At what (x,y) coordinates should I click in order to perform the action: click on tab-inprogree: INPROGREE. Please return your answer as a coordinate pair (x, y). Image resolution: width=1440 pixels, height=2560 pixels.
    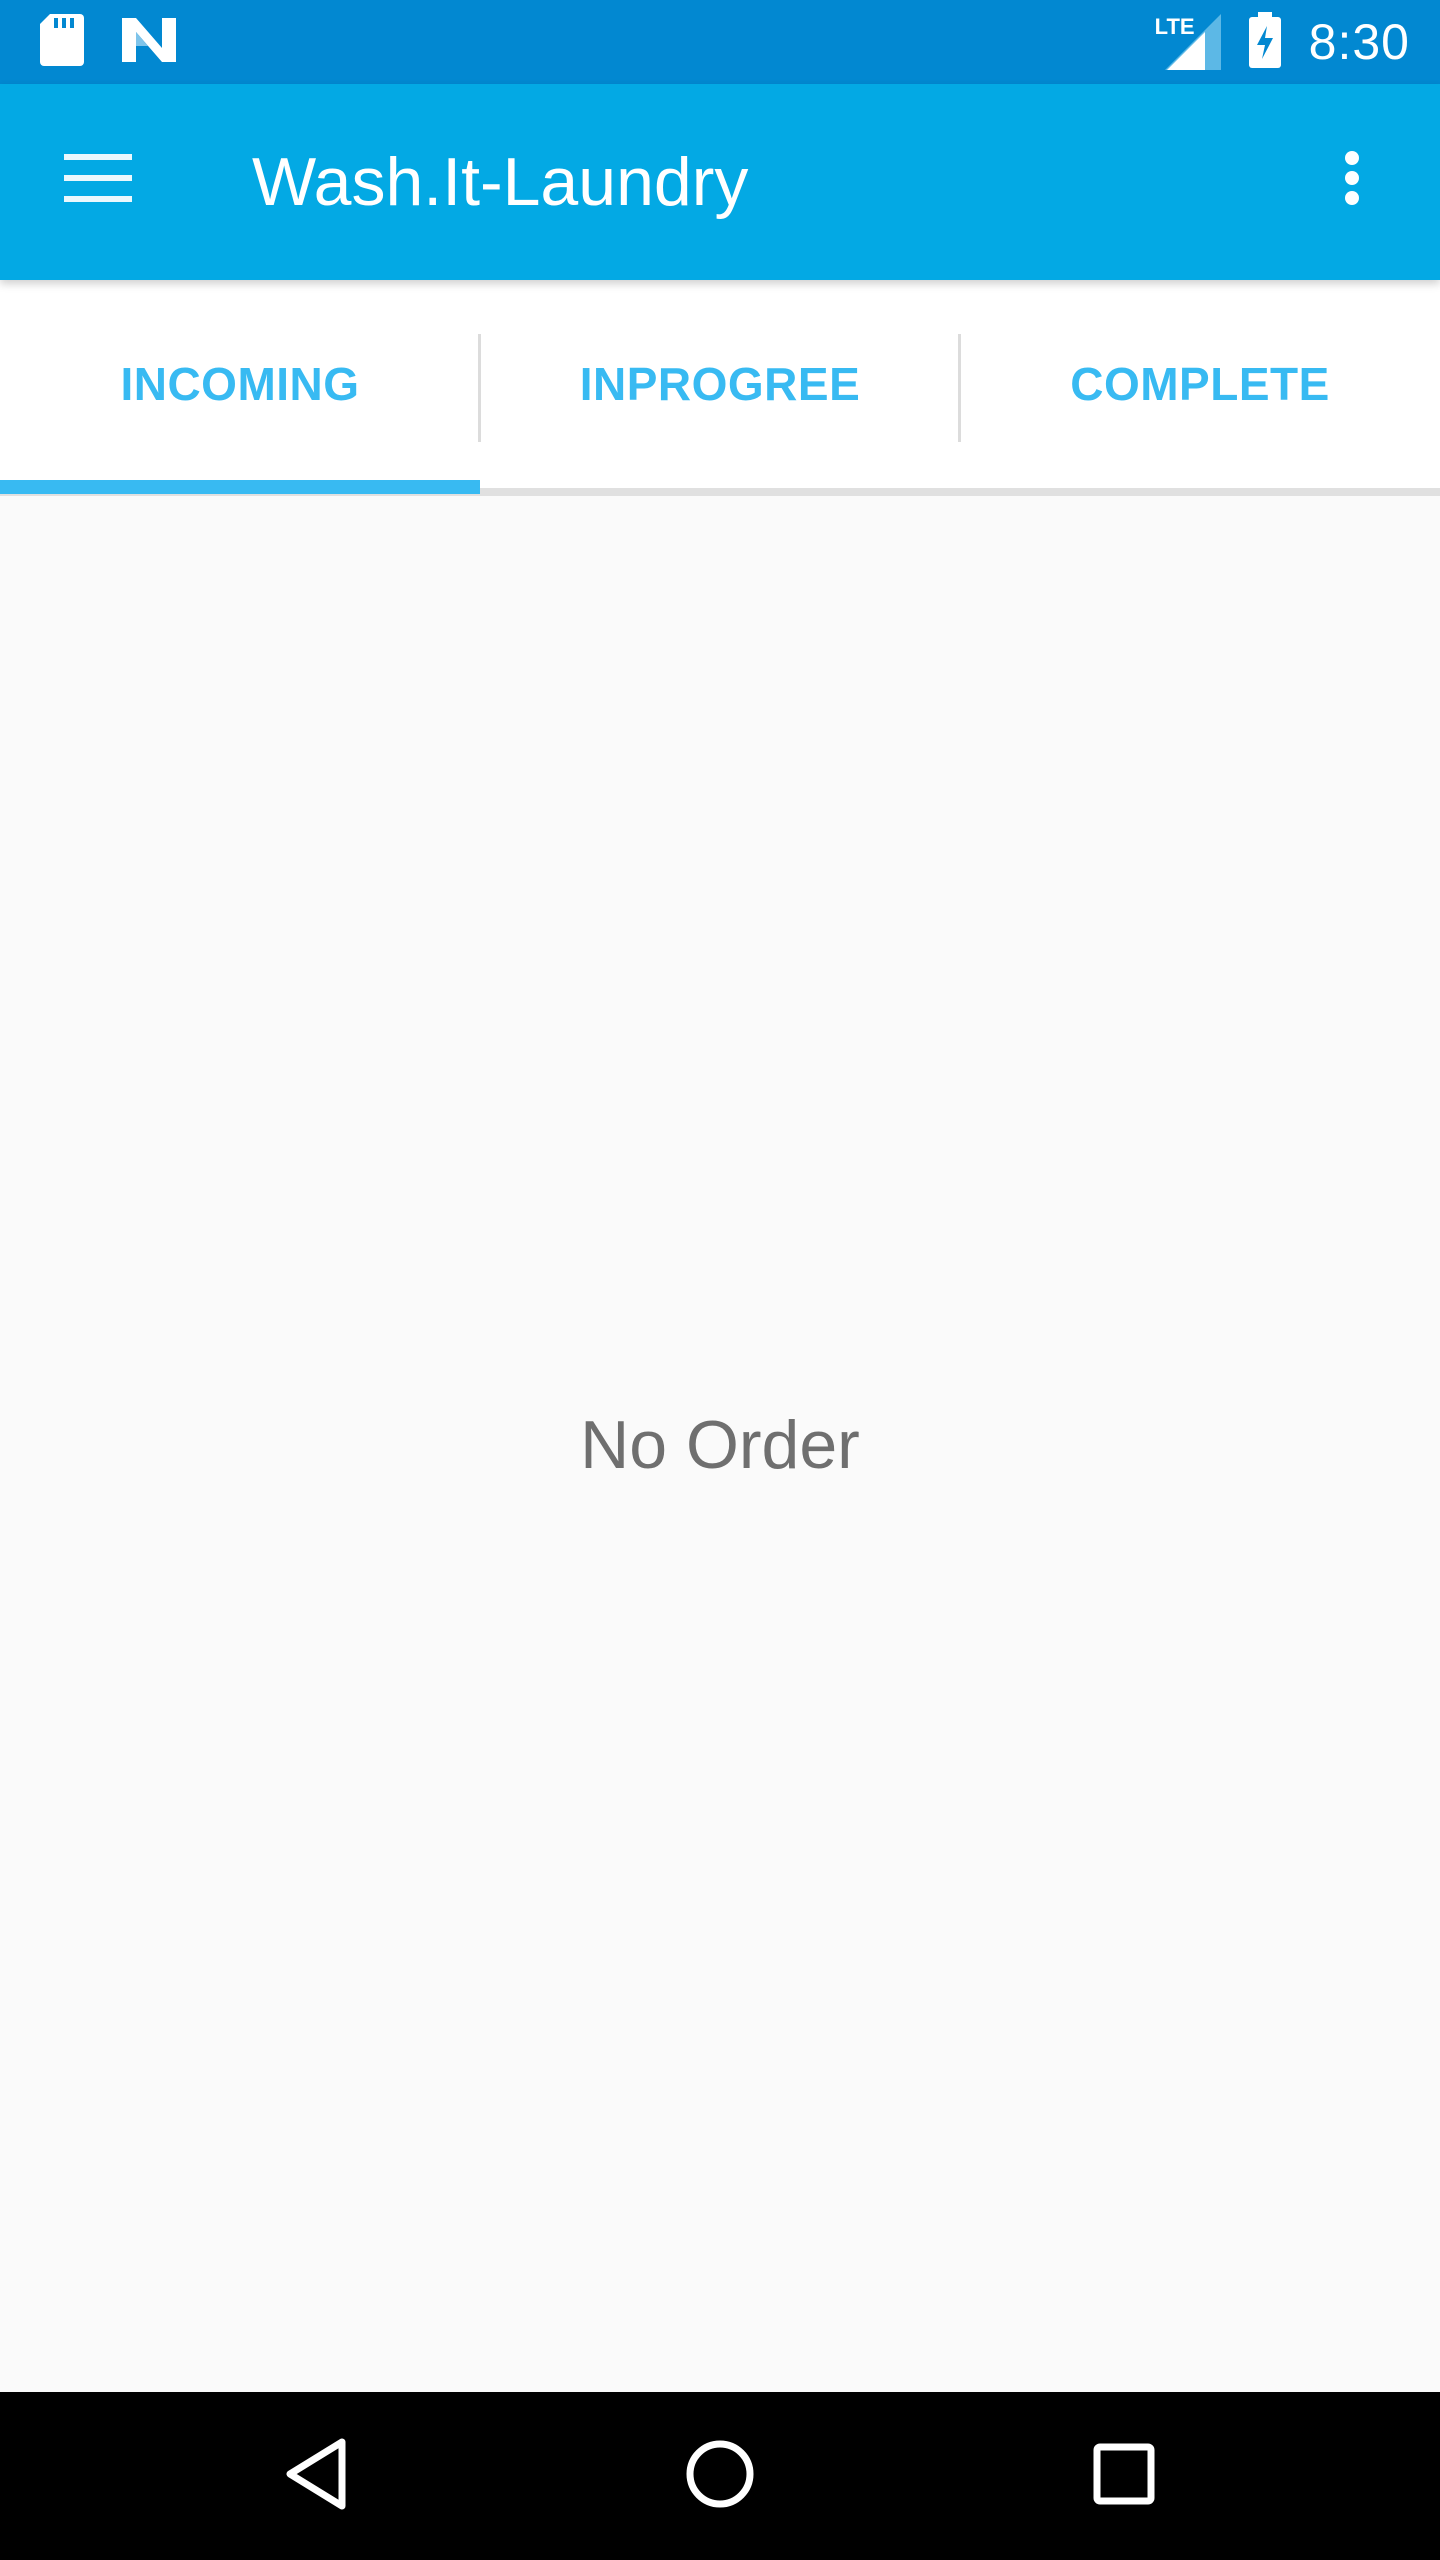
    Looking at the image, I should click on (720, 384).